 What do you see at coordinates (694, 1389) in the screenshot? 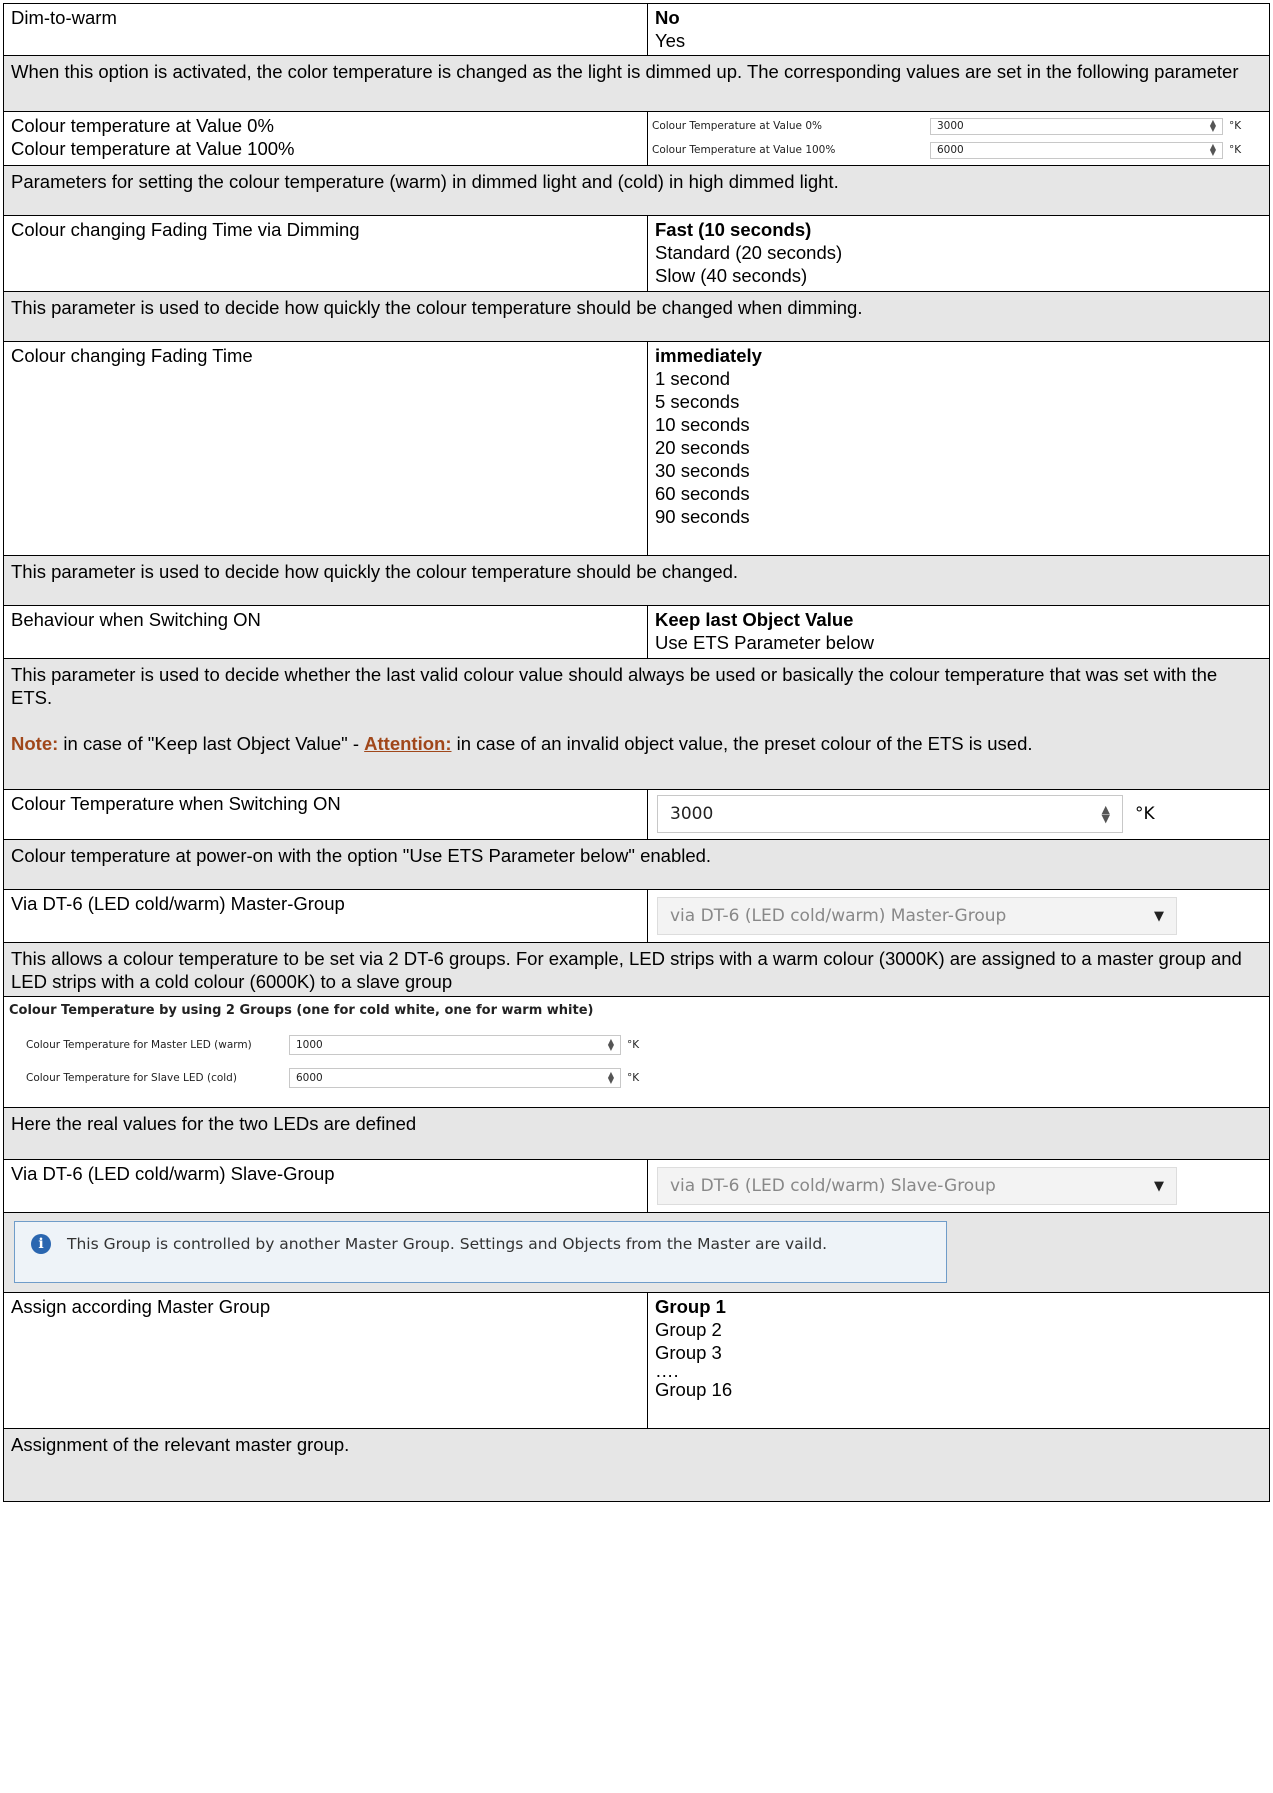
I see `option: Group 16` at bounding box center [694, 1389].